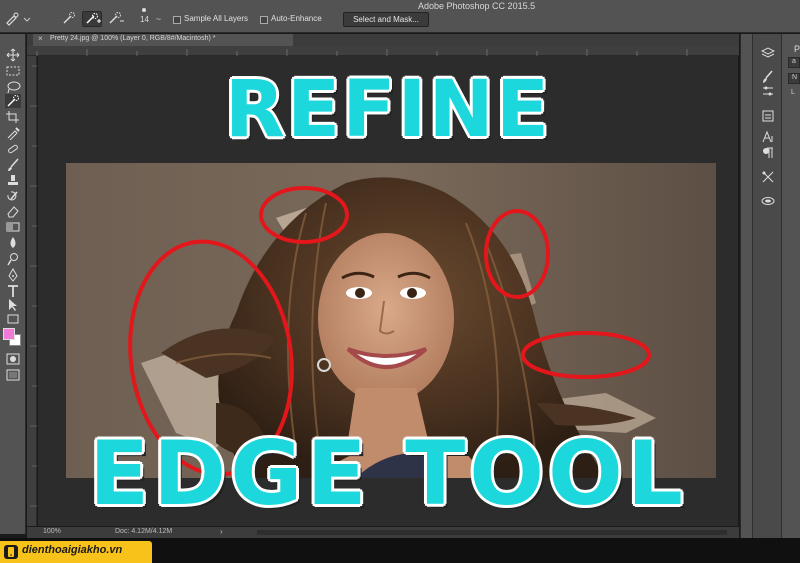 The image size is (800, 563). I want to click on app-title: Adobe Photoshop CC 2015.5, so click(477, 6).